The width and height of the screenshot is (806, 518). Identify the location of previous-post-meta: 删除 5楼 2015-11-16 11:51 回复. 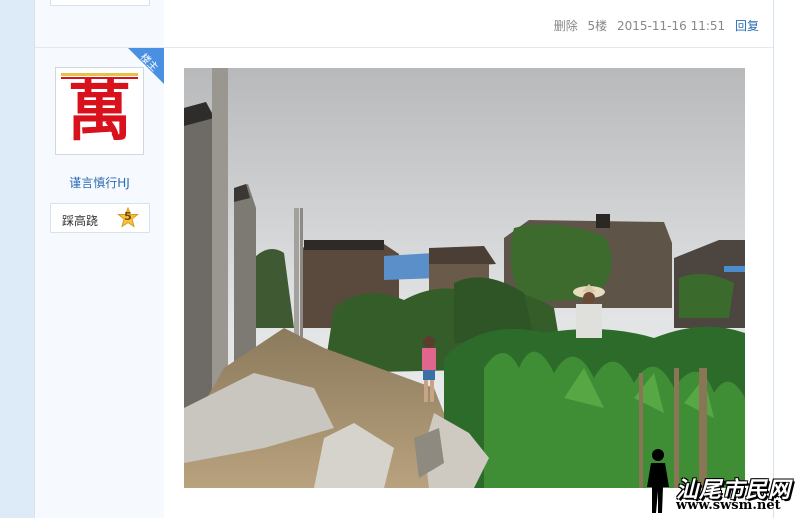
(653, 25).